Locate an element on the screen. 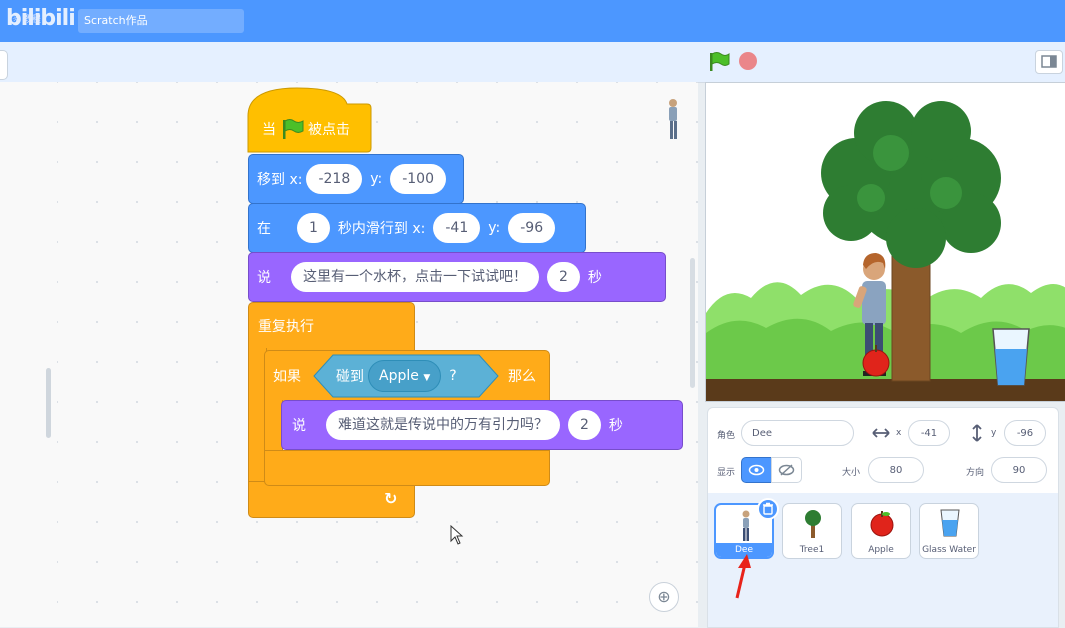 Image resolution: width=1065 pixels, height=628 pixels. layout-icon is located at coordinates (1049, 61).